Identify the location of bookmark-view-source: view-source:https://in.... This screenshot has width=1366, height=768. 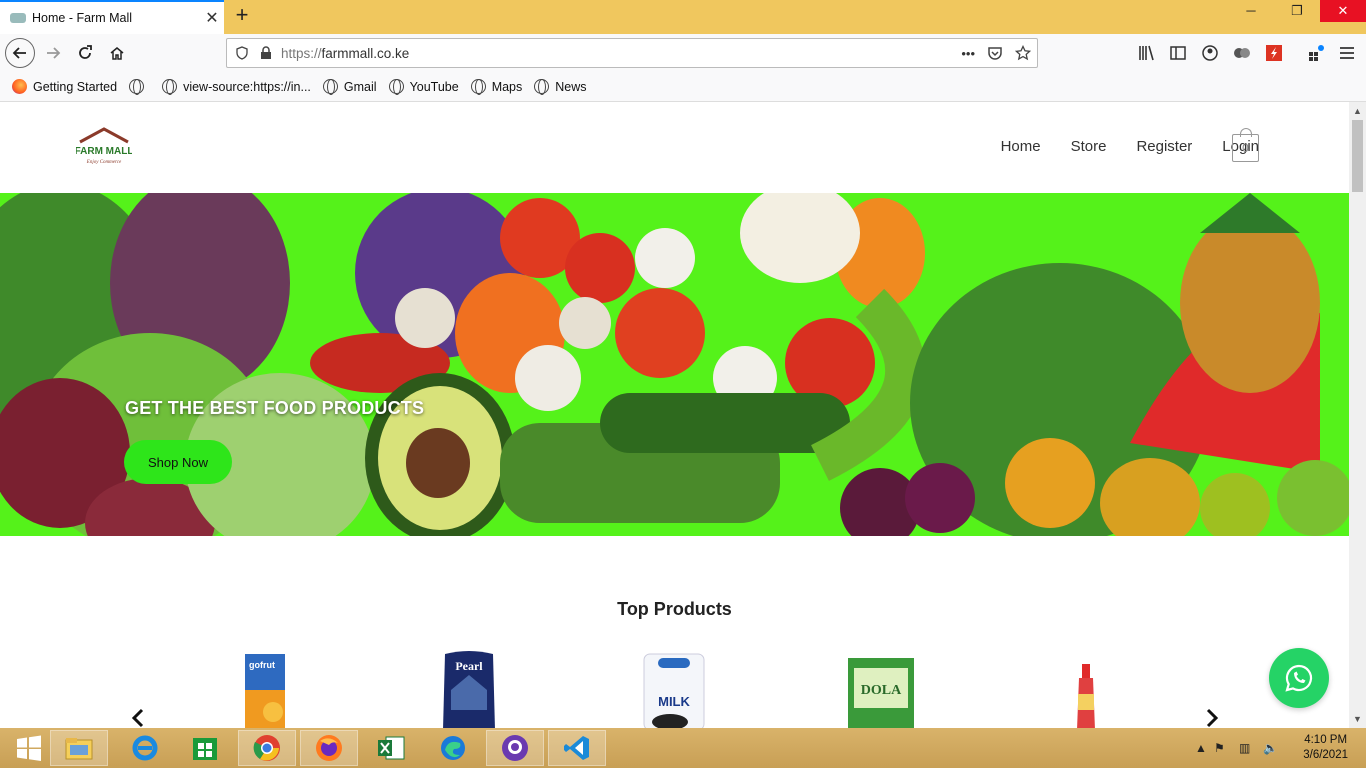
(236, 87).